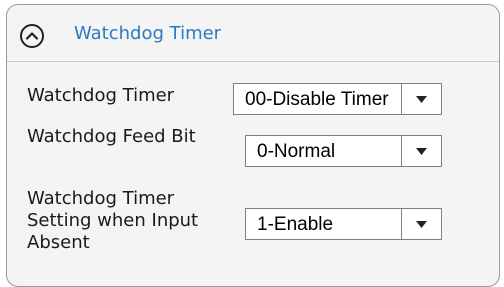  Describe the element at coordinates (295, 224) in the screenshot. I see `watchdog-timer-setting-value: 1-Enable` at that location.